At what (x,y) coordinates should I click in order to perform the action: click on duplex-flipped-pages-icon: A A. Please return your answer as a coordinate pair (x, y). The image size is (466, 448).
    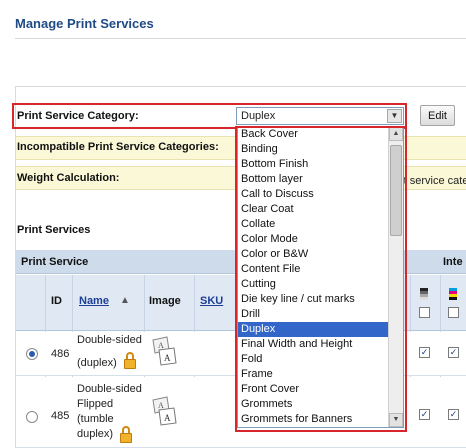
    Looking at the image, I should click on (164, 411).